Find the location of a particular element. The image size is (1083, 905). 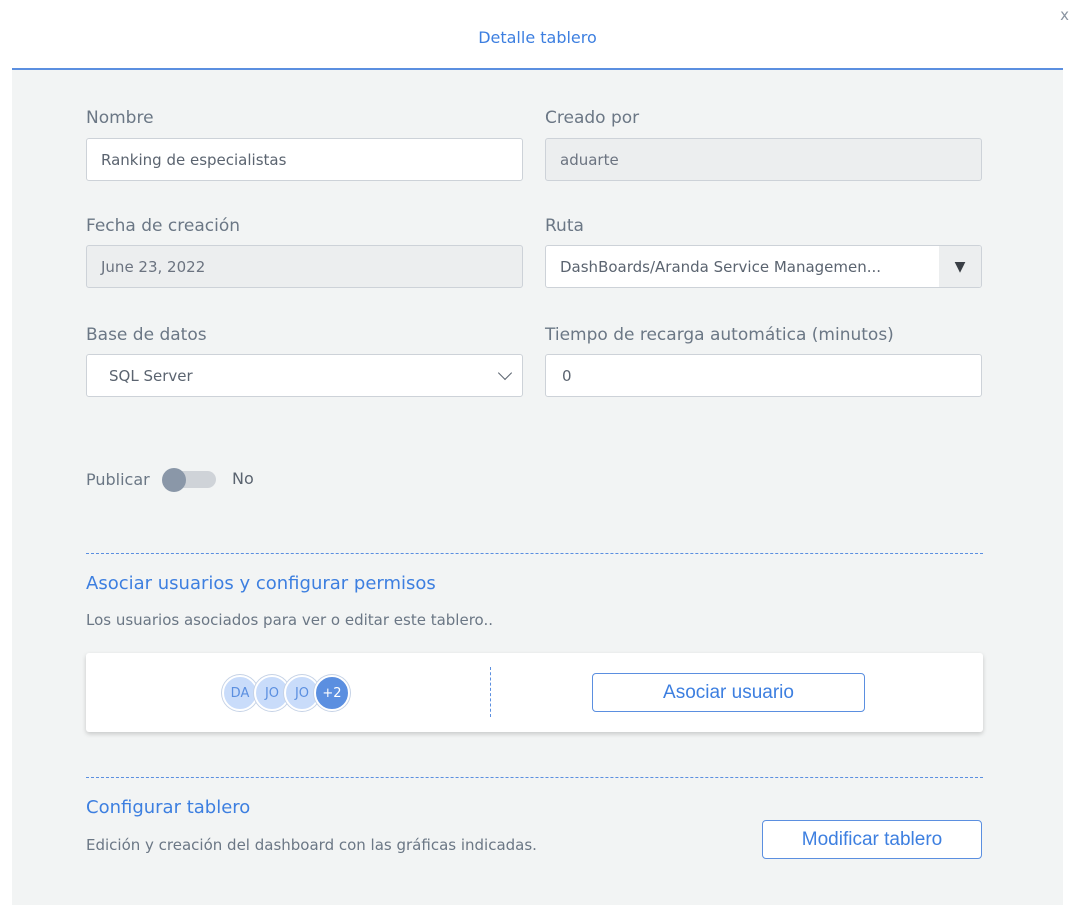

dialog-header: Detalle tablero is located at coordinates (537, 35).